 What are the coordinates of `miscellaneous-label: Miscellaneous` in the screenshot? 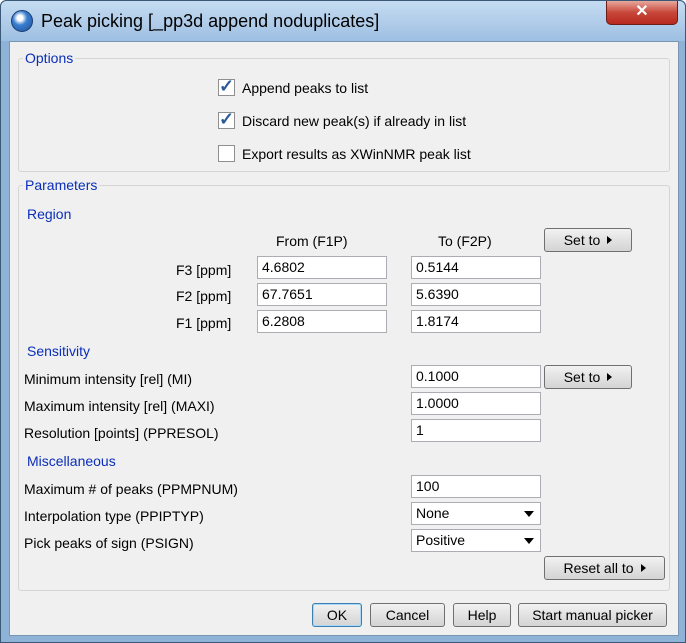 It's located at (71, 461).